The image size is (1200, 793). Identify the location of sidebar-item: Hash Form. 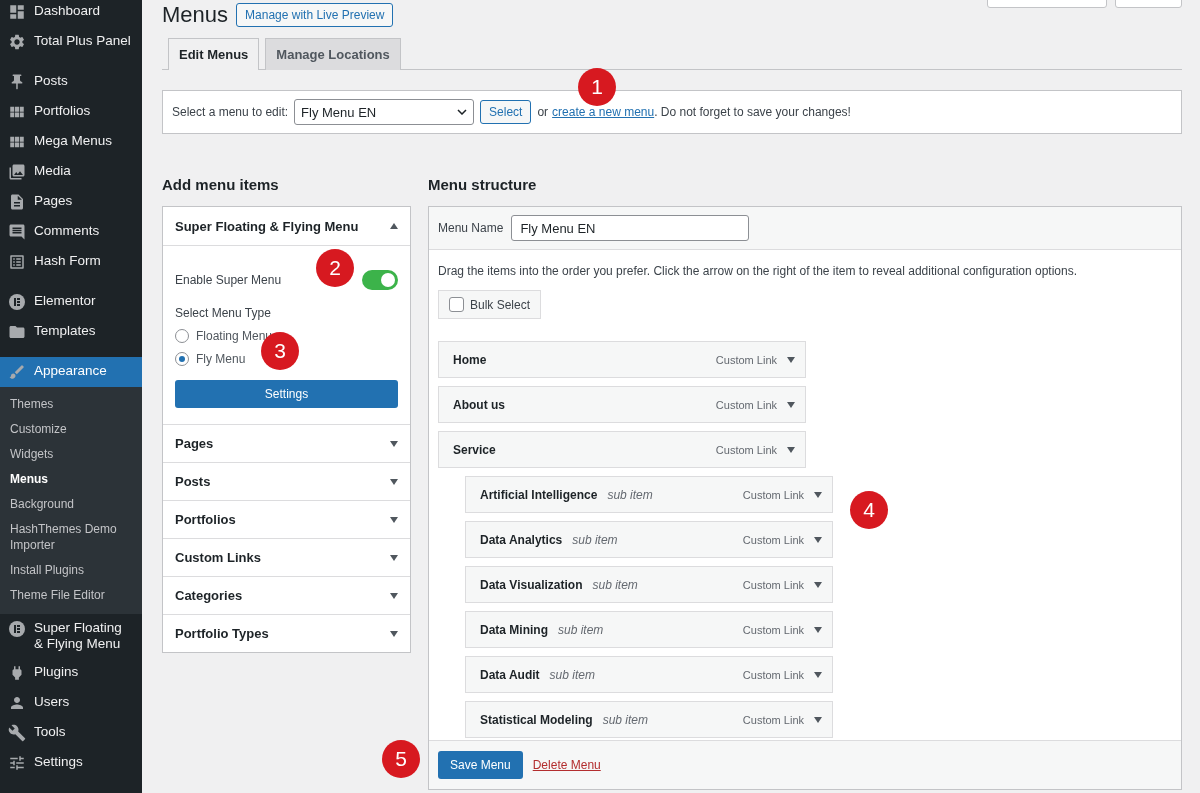
(71, 262).